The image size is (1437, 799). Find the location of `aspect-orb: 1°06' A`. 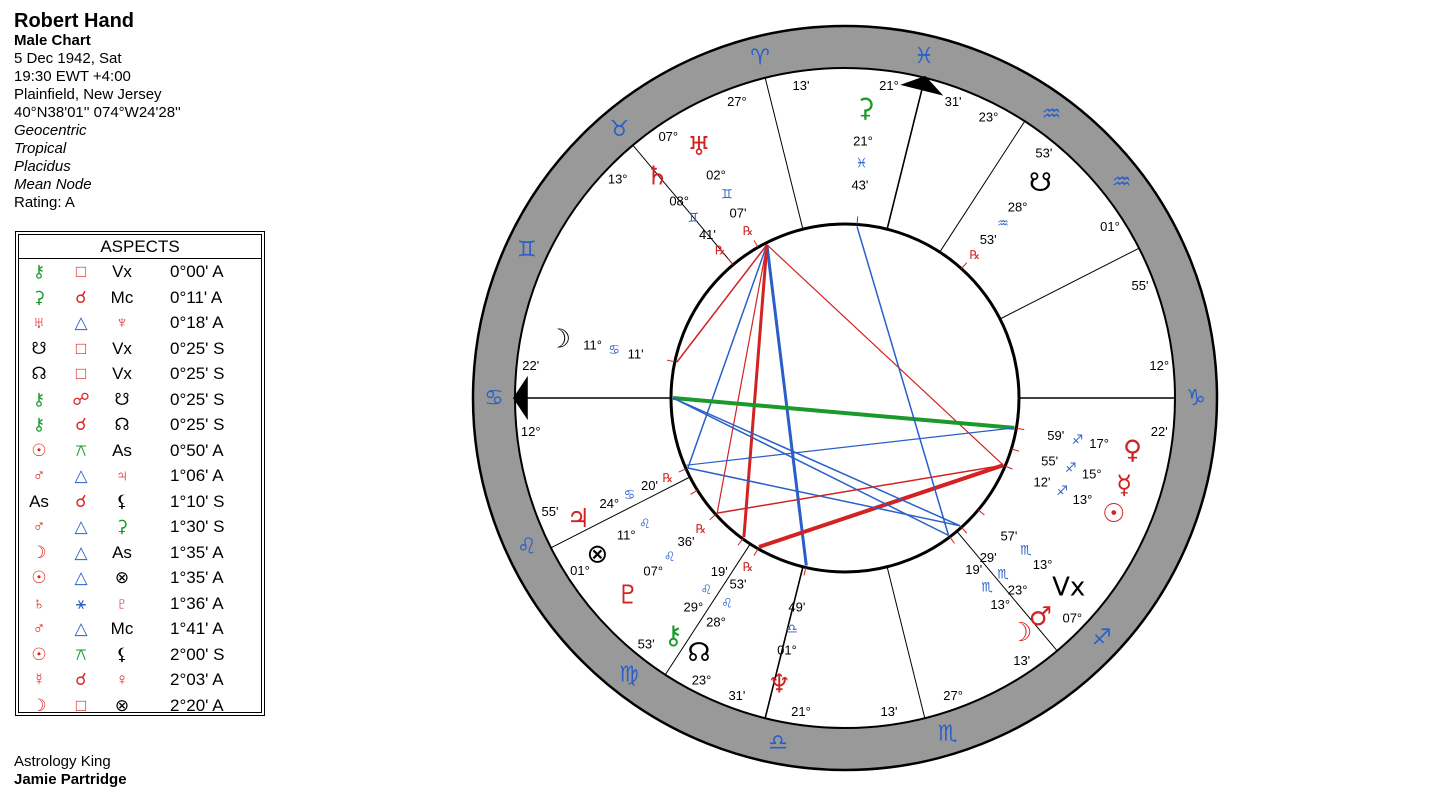

aspect-orb: 1°06' A is located at coordinates (197, 475).